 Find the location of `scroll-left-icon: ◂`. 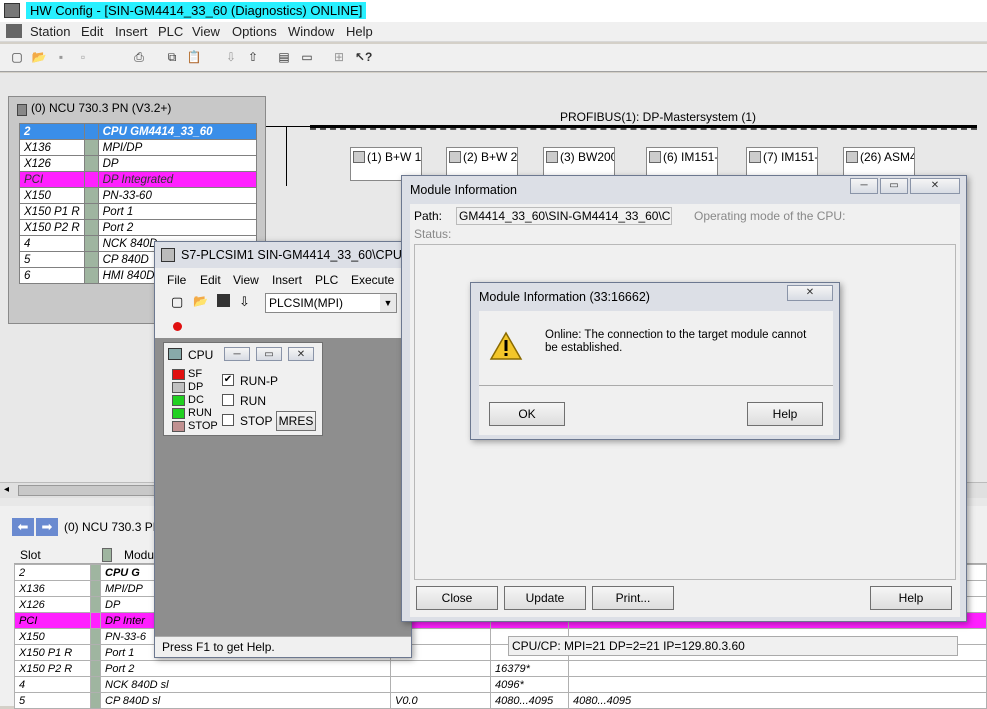

scroll-left-icon: ◂ is located at coordinates (6, 489).